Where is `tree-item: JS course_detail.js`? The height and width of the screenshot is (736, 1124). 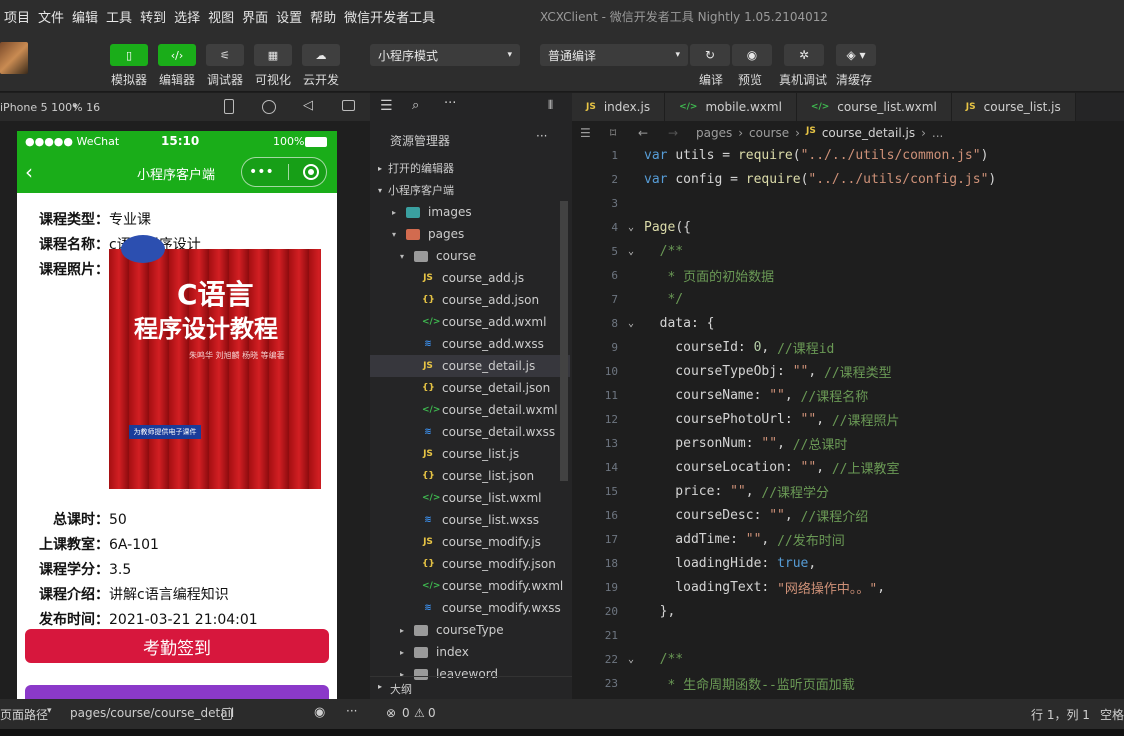 tree-item: JS course_detail.js is located at coordinates (470, 366).